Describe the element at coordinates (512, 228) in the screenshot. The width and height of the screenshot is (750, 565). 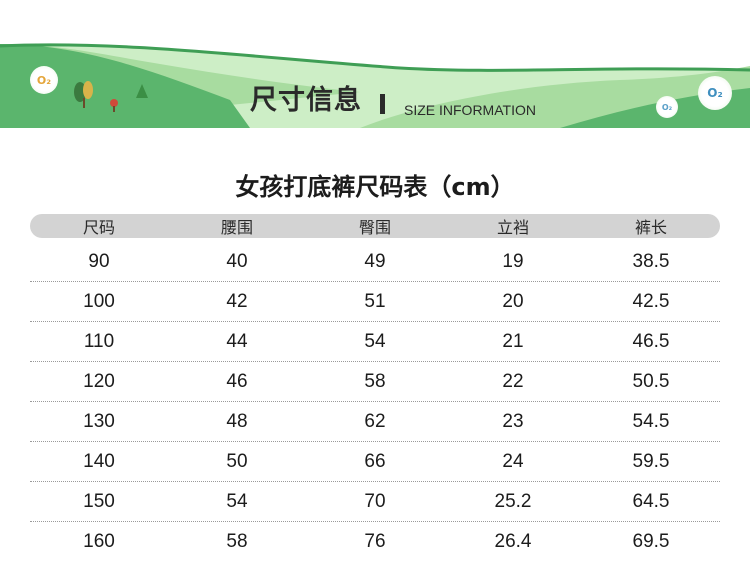
I see `header-rise: 立裆` at that location.